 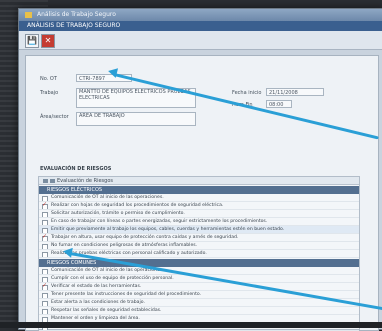 I want to click on toolbar: 💾 ✕, so click(x=200, y=40).